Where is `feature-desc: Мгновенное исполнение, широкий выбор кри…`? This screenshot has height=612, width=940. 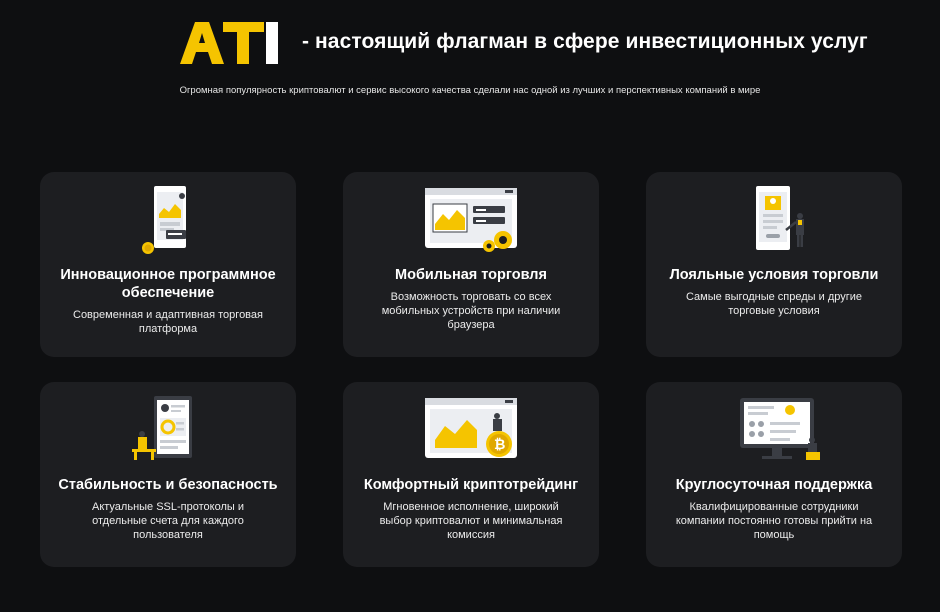 feature-desc: Мгновенное исполнение, широкий выбор кри… is located at coordinates (471, 521).